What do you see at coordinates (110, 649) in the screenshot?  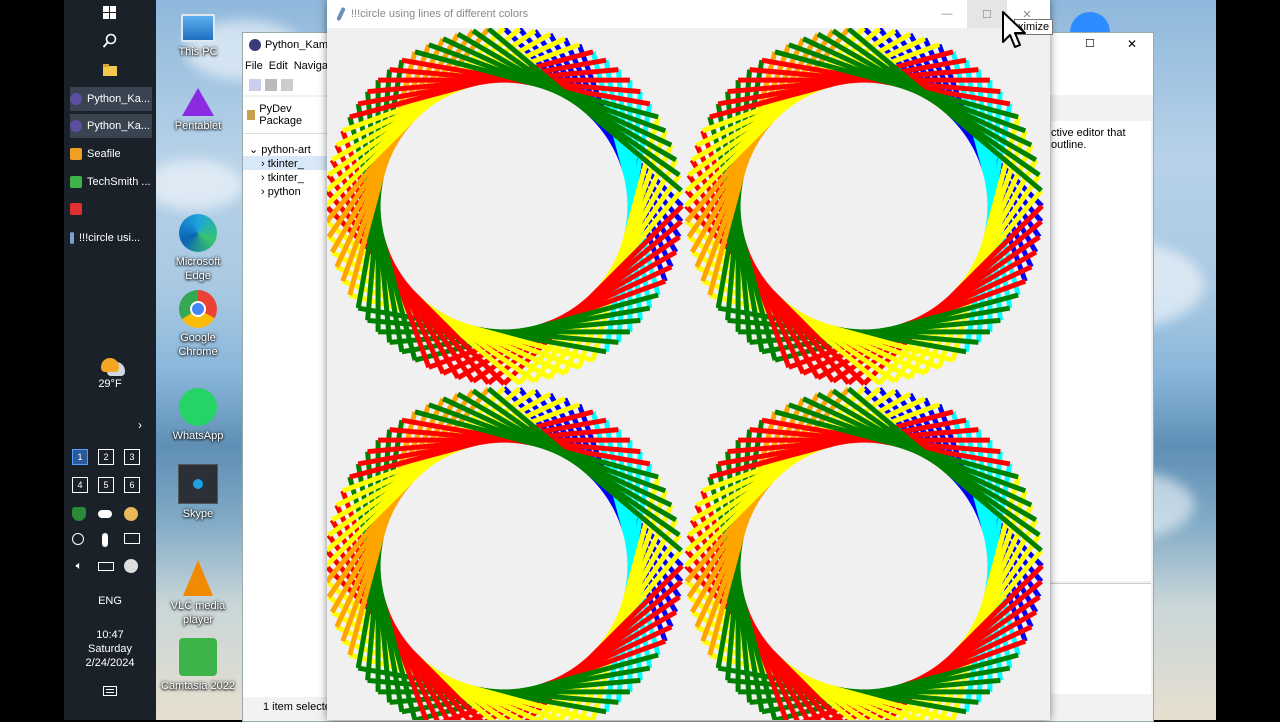 I see `clock: 10:47 Saturday 2/24/2024` at bounding box center [110, 649].